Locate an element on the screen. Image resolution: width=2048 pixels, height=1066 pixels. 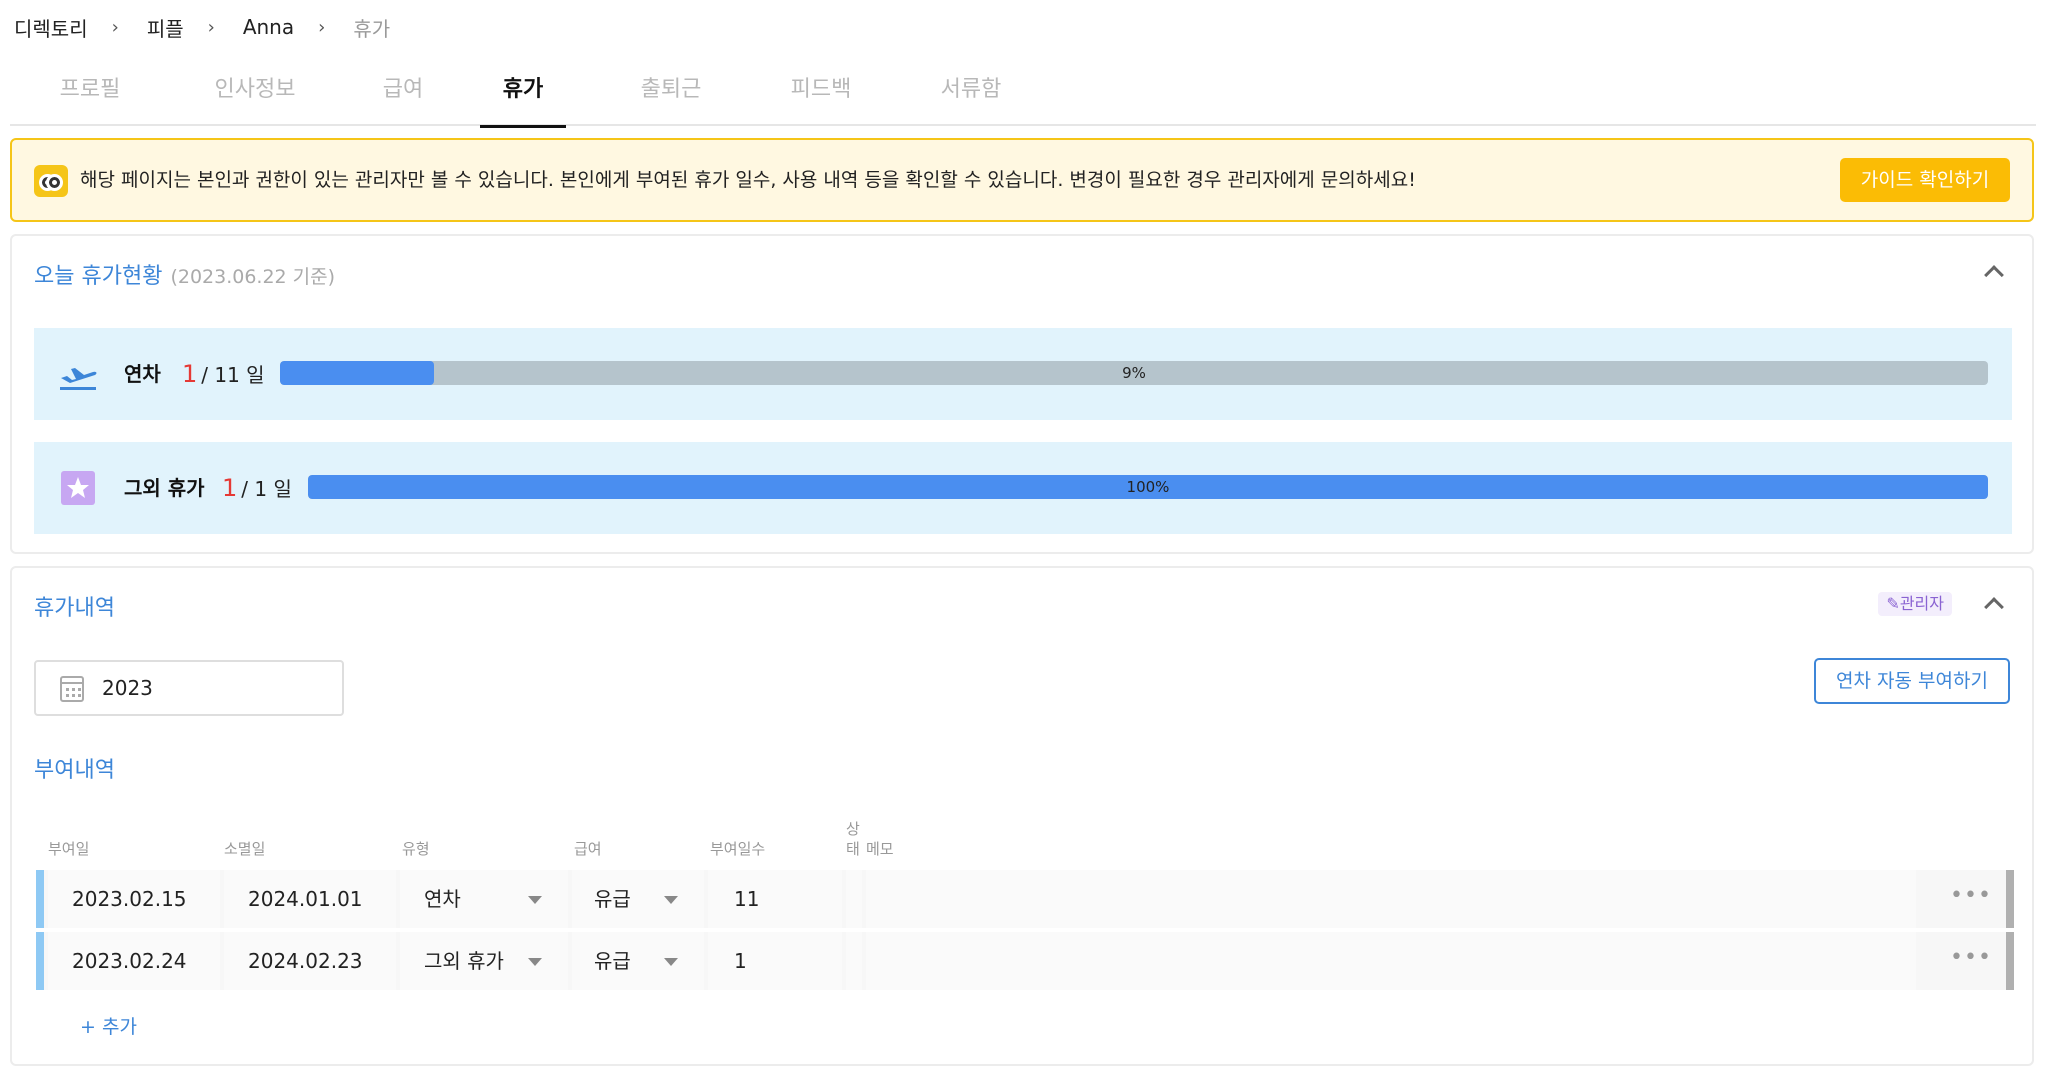
tab-feedback: 피드백 is located at coordinates (821, 94).